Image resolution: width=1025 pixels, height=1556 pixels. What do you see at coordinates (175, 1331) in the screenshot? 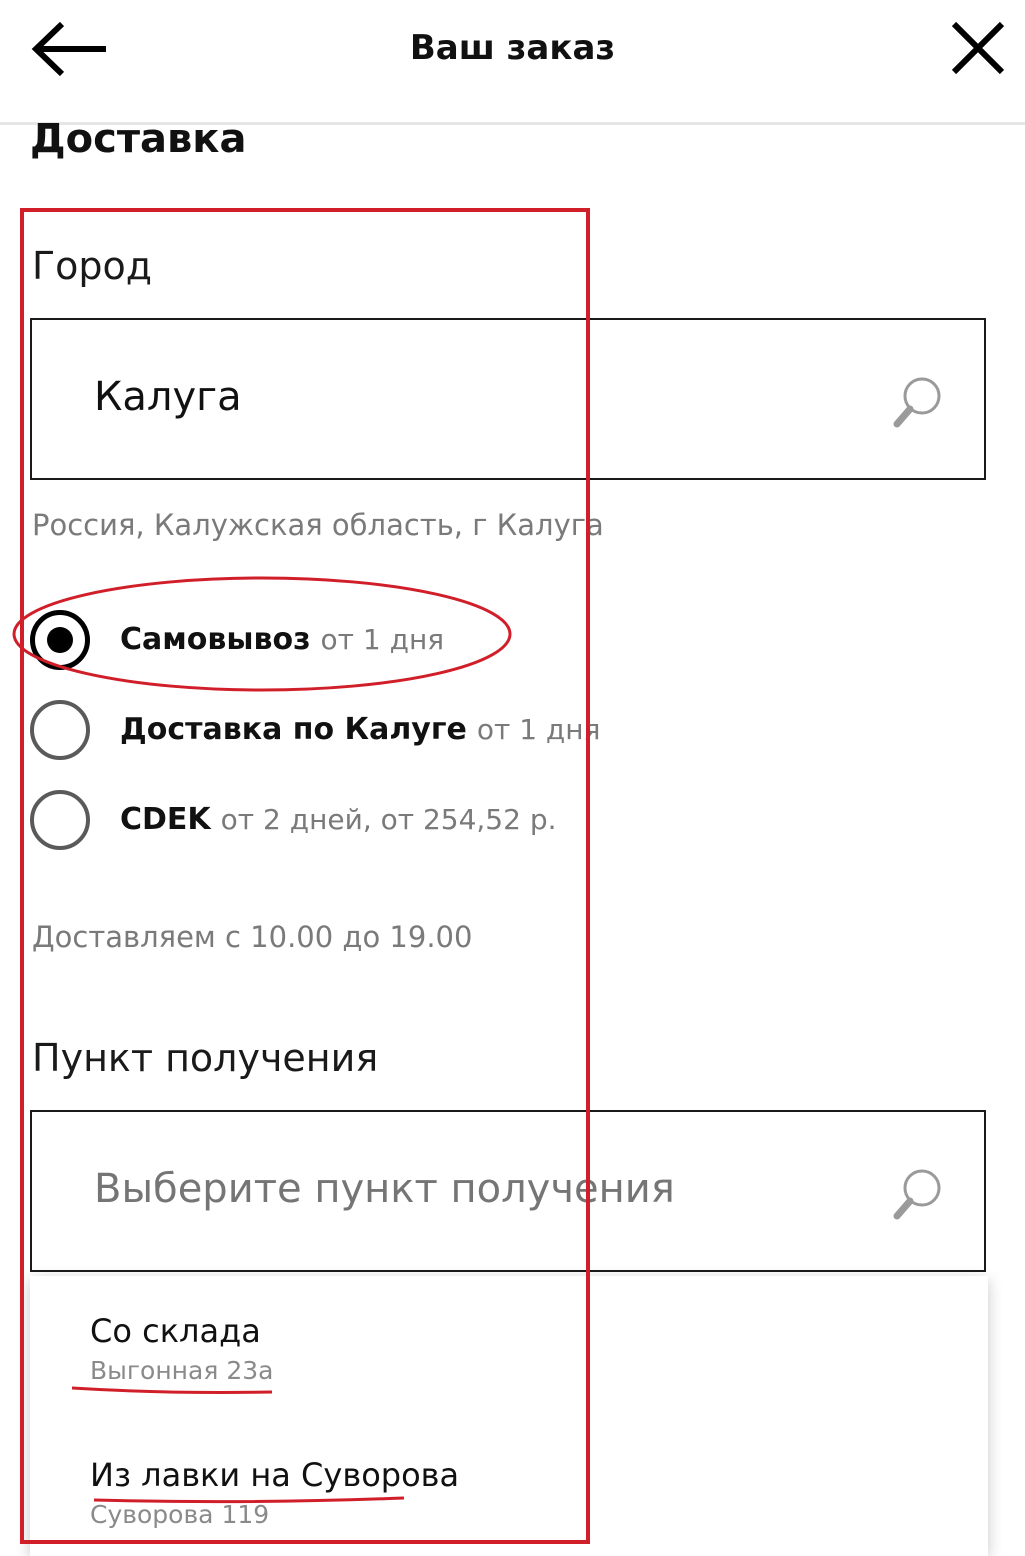
I see `pickup-option-name: Со склада` at bounding box center [175, 1331].